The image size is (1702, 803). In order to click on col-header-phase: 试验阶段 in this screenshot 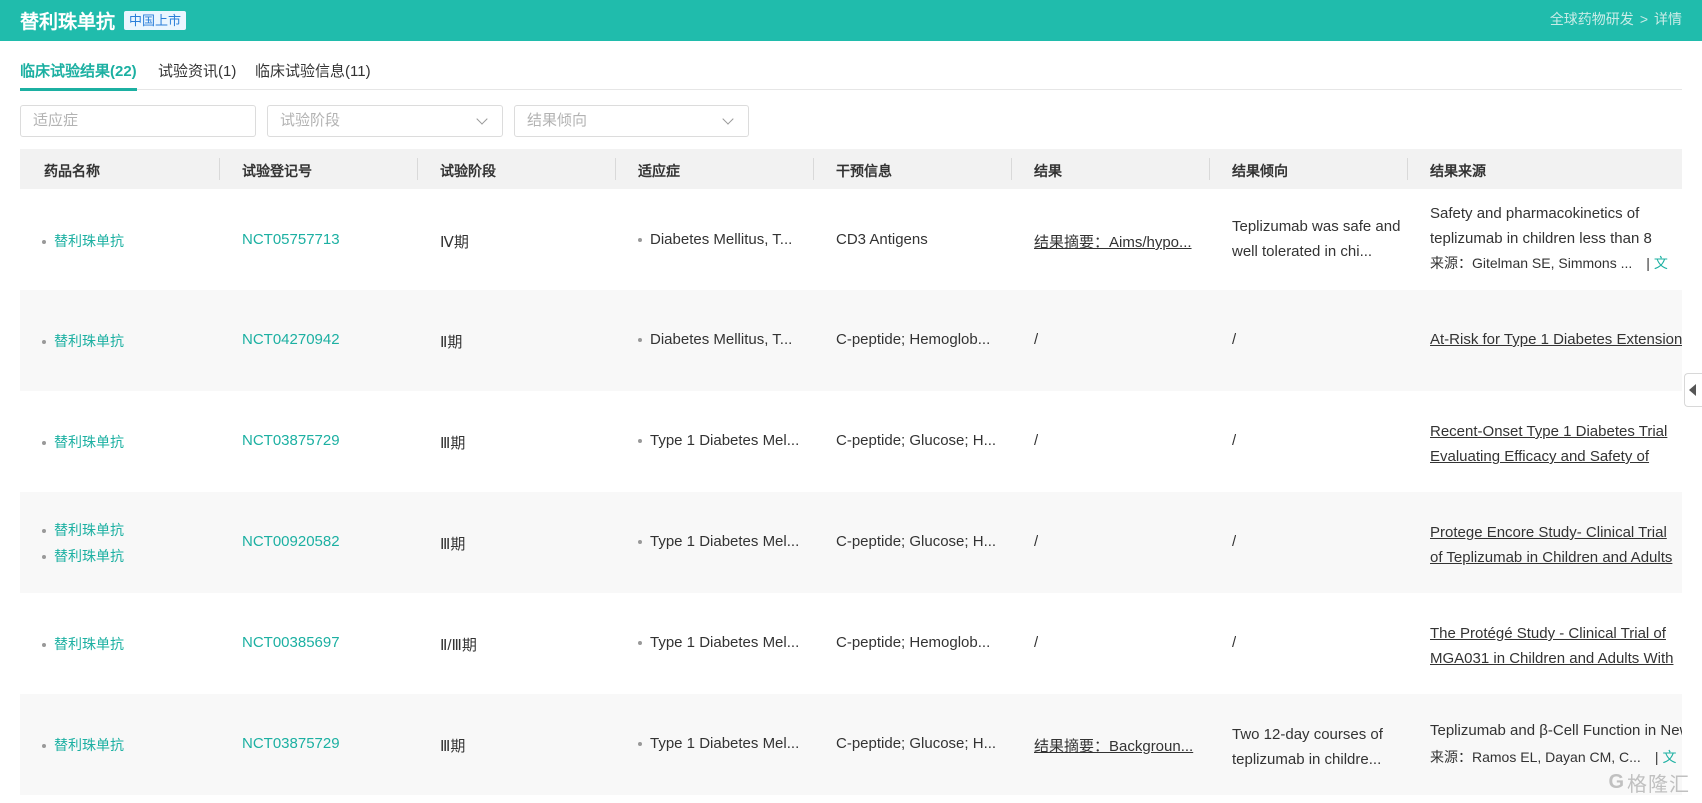, I will do `click(468, 171)`.